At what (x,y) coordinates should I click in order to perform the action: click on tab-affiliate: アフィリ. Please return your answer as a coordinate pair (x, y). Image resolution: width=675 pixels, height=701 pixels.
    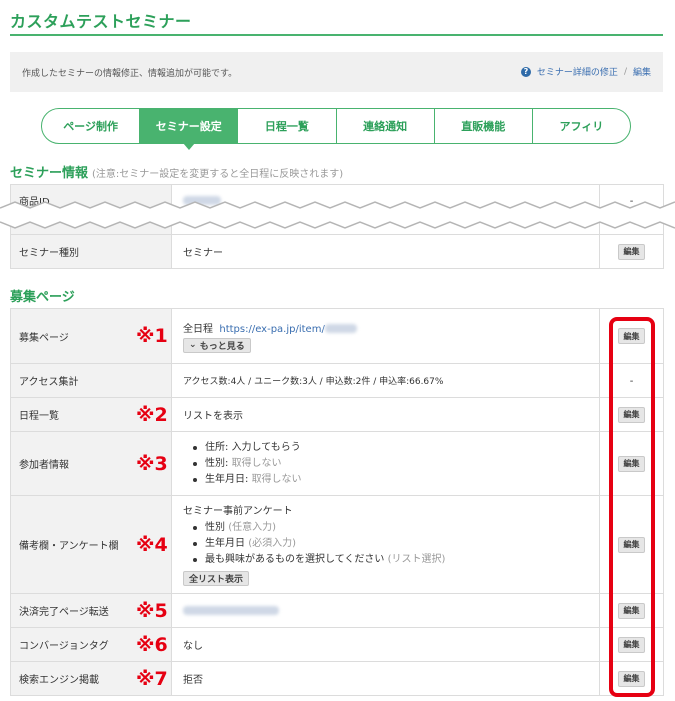
    Looking at the image, I should click on (580, 126).